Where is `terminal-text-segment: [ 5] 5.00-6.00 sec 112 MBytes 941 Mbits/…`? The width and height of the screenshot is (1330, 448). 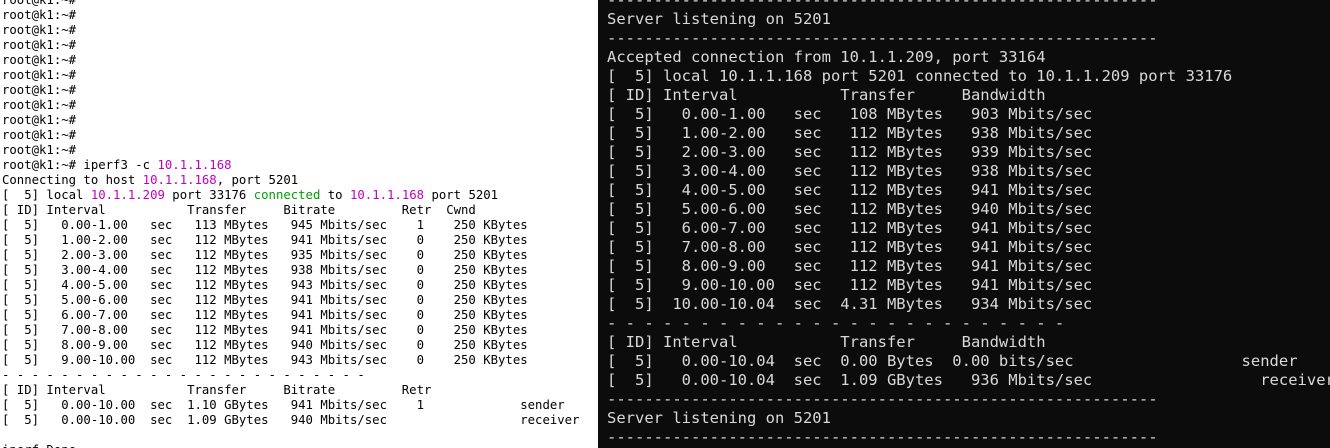
terminal-text-segment: [ 5] 5.00-6.00 sec 112 MBytes 941 Mbits/… is located at coordinates (265, 300).